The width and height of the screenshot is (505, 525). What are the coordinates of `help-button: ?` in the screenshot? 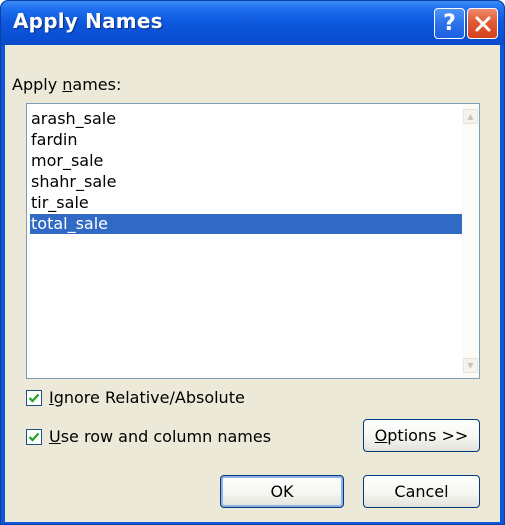 It's located at (449, 23).